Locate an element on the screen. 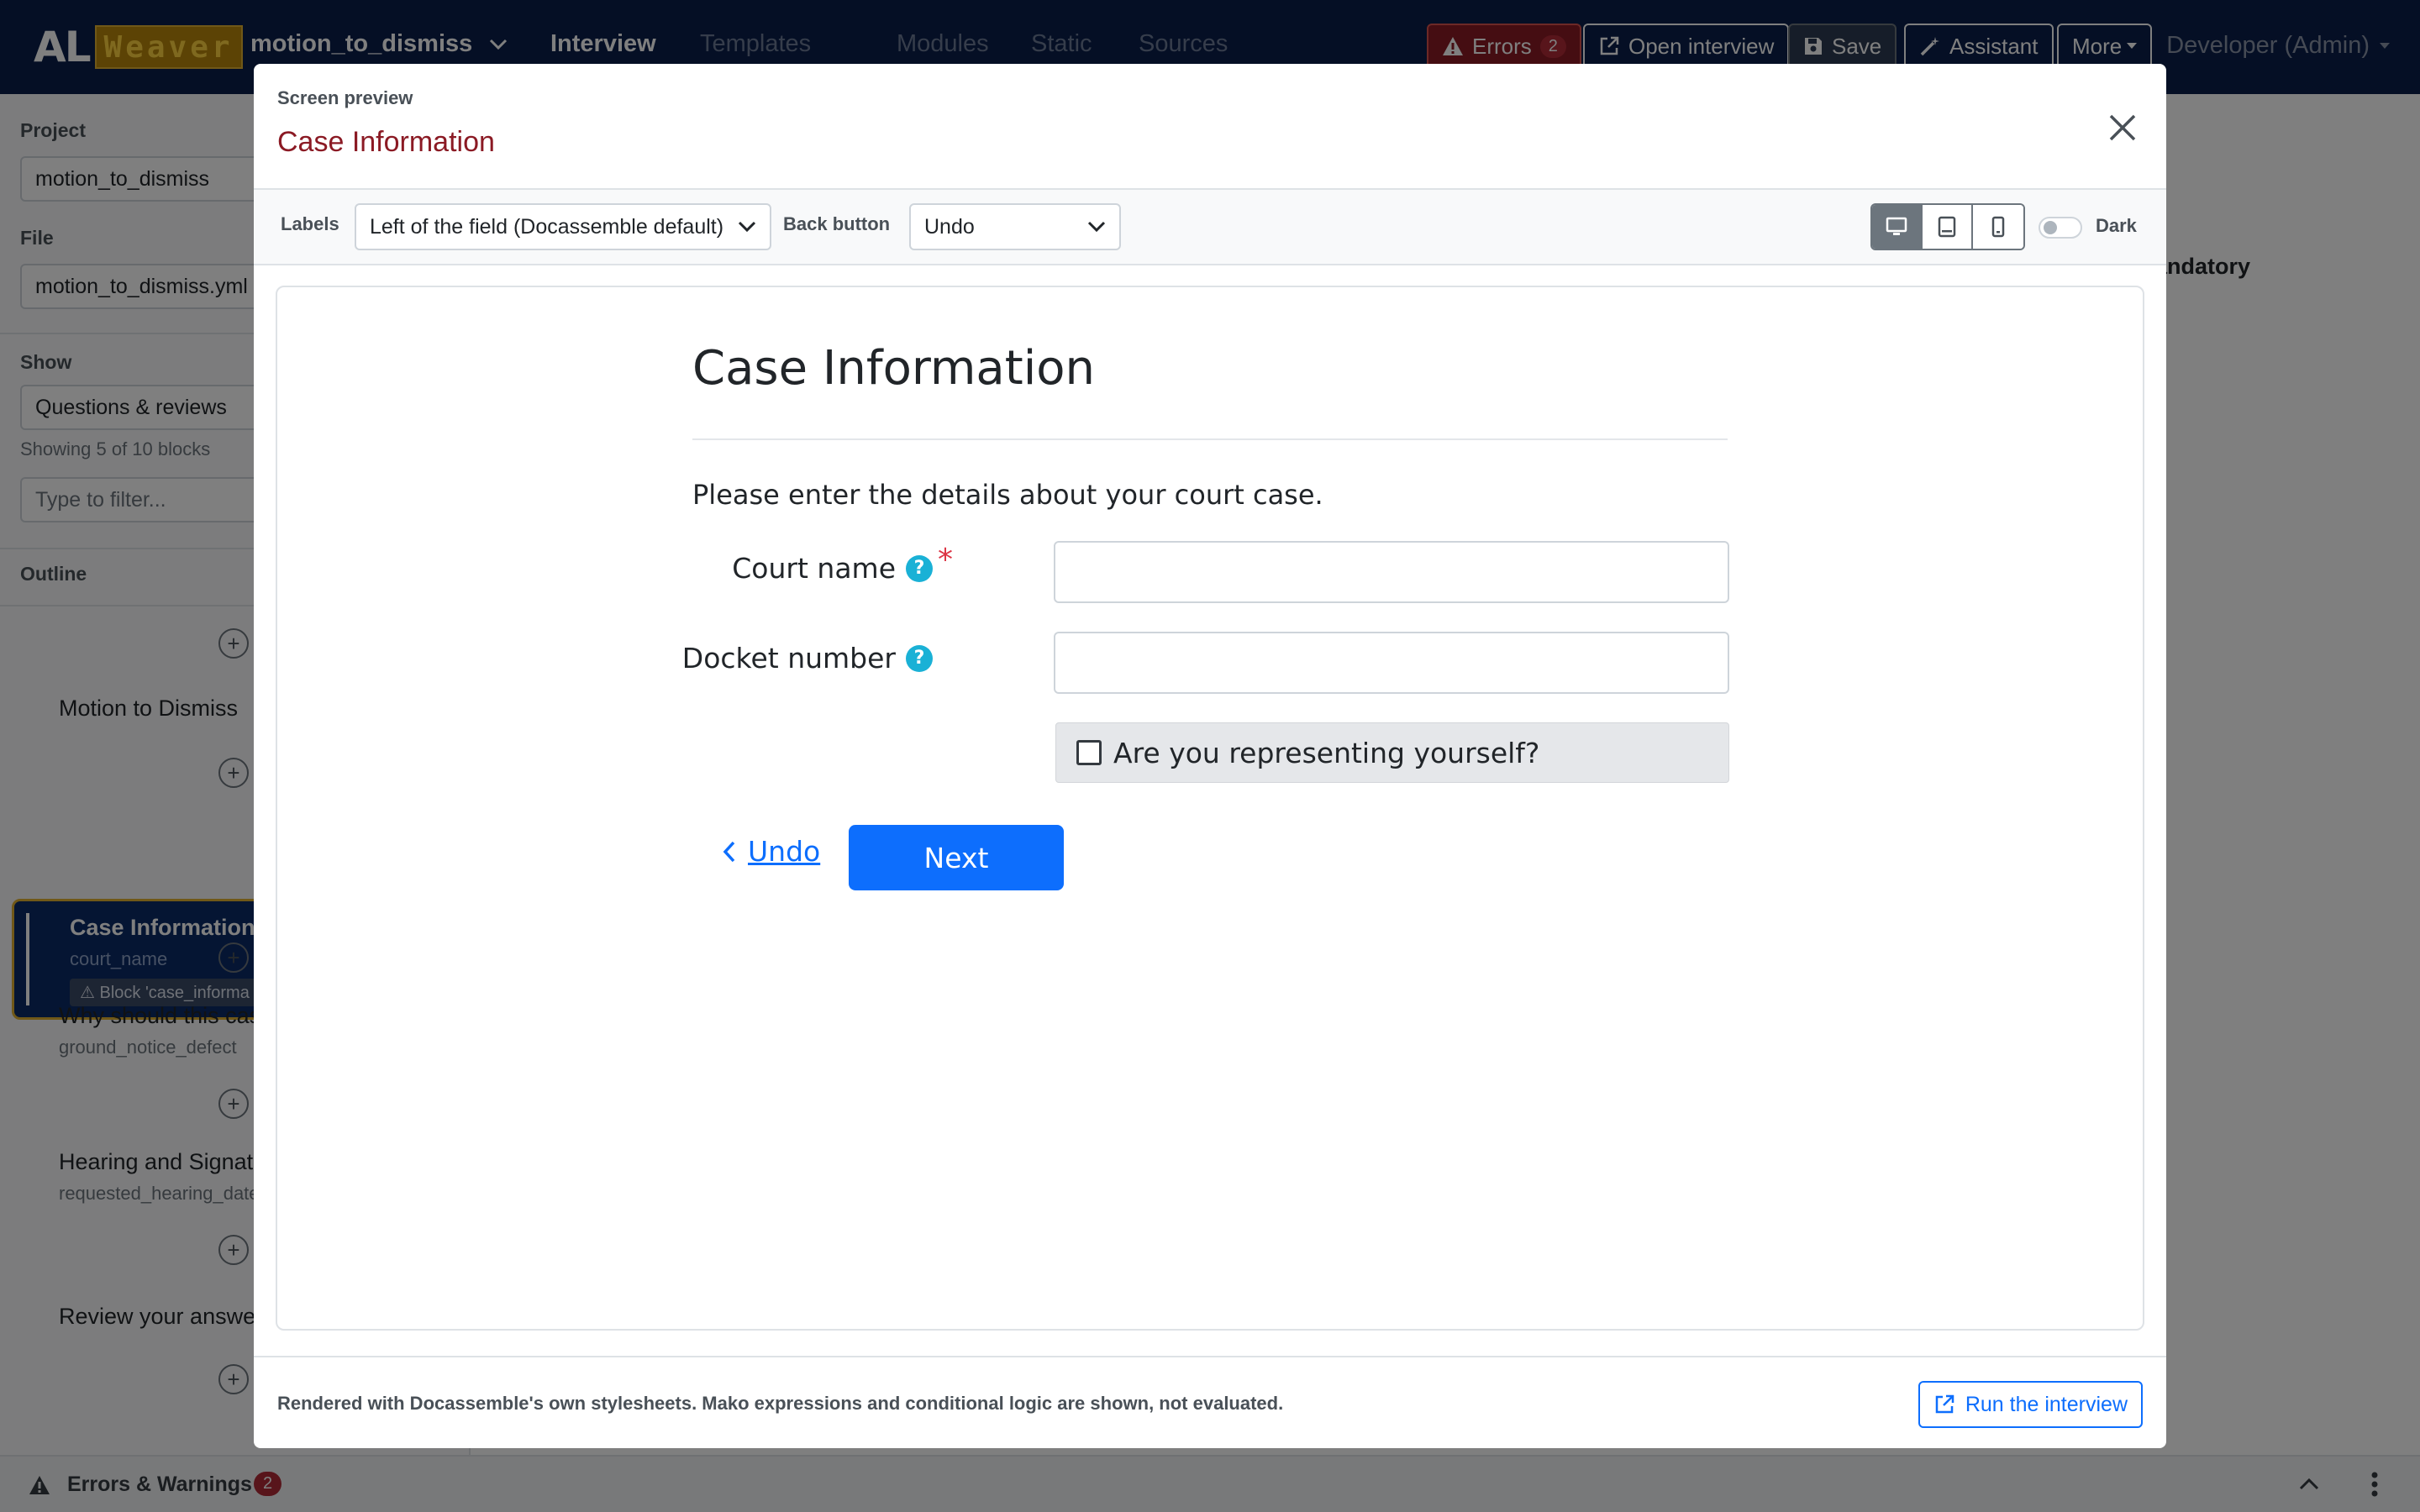 The height and width of the screenshot is (1512, 2420). tablet-icon is located at coordinates (1947, 227).